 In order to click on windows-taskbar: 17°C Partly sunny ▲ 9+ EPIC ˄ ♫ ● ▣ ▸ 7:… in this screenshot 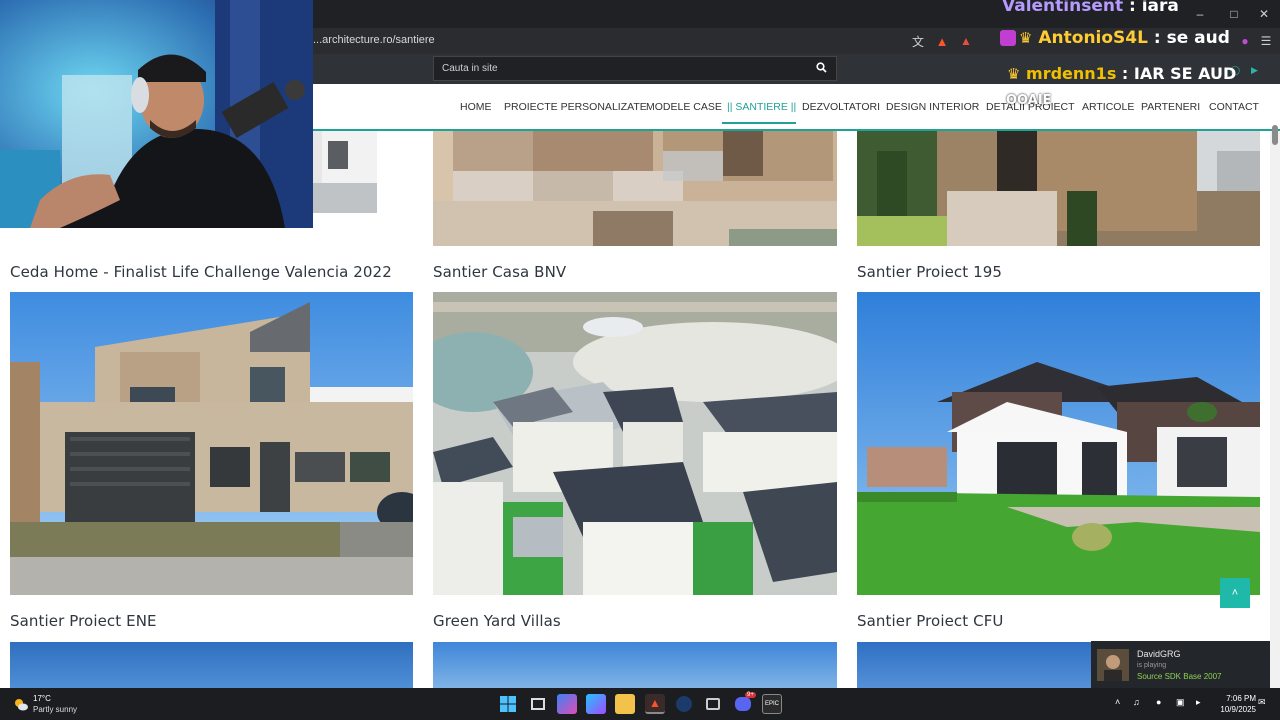, I will do `click(640, 704)`.